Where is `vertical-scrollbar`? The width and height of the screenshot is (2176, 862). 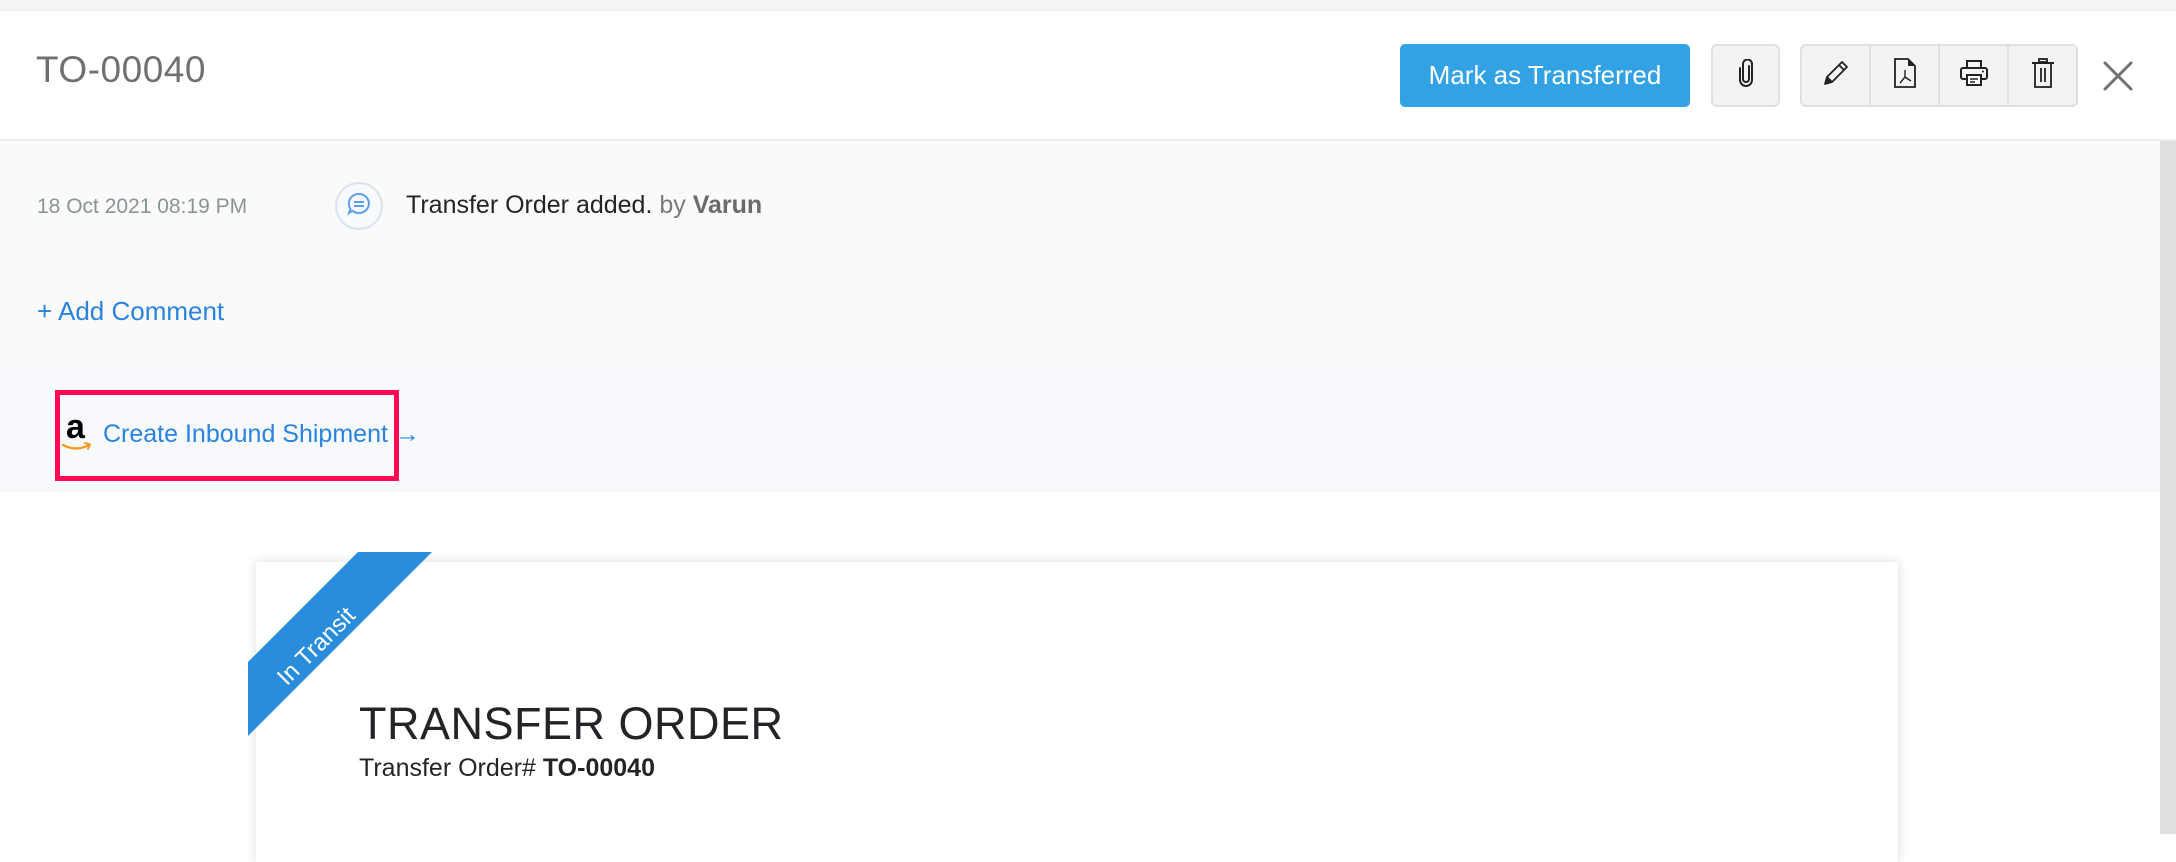 vertical-scrollbar is located at coordinates (2168, 487).